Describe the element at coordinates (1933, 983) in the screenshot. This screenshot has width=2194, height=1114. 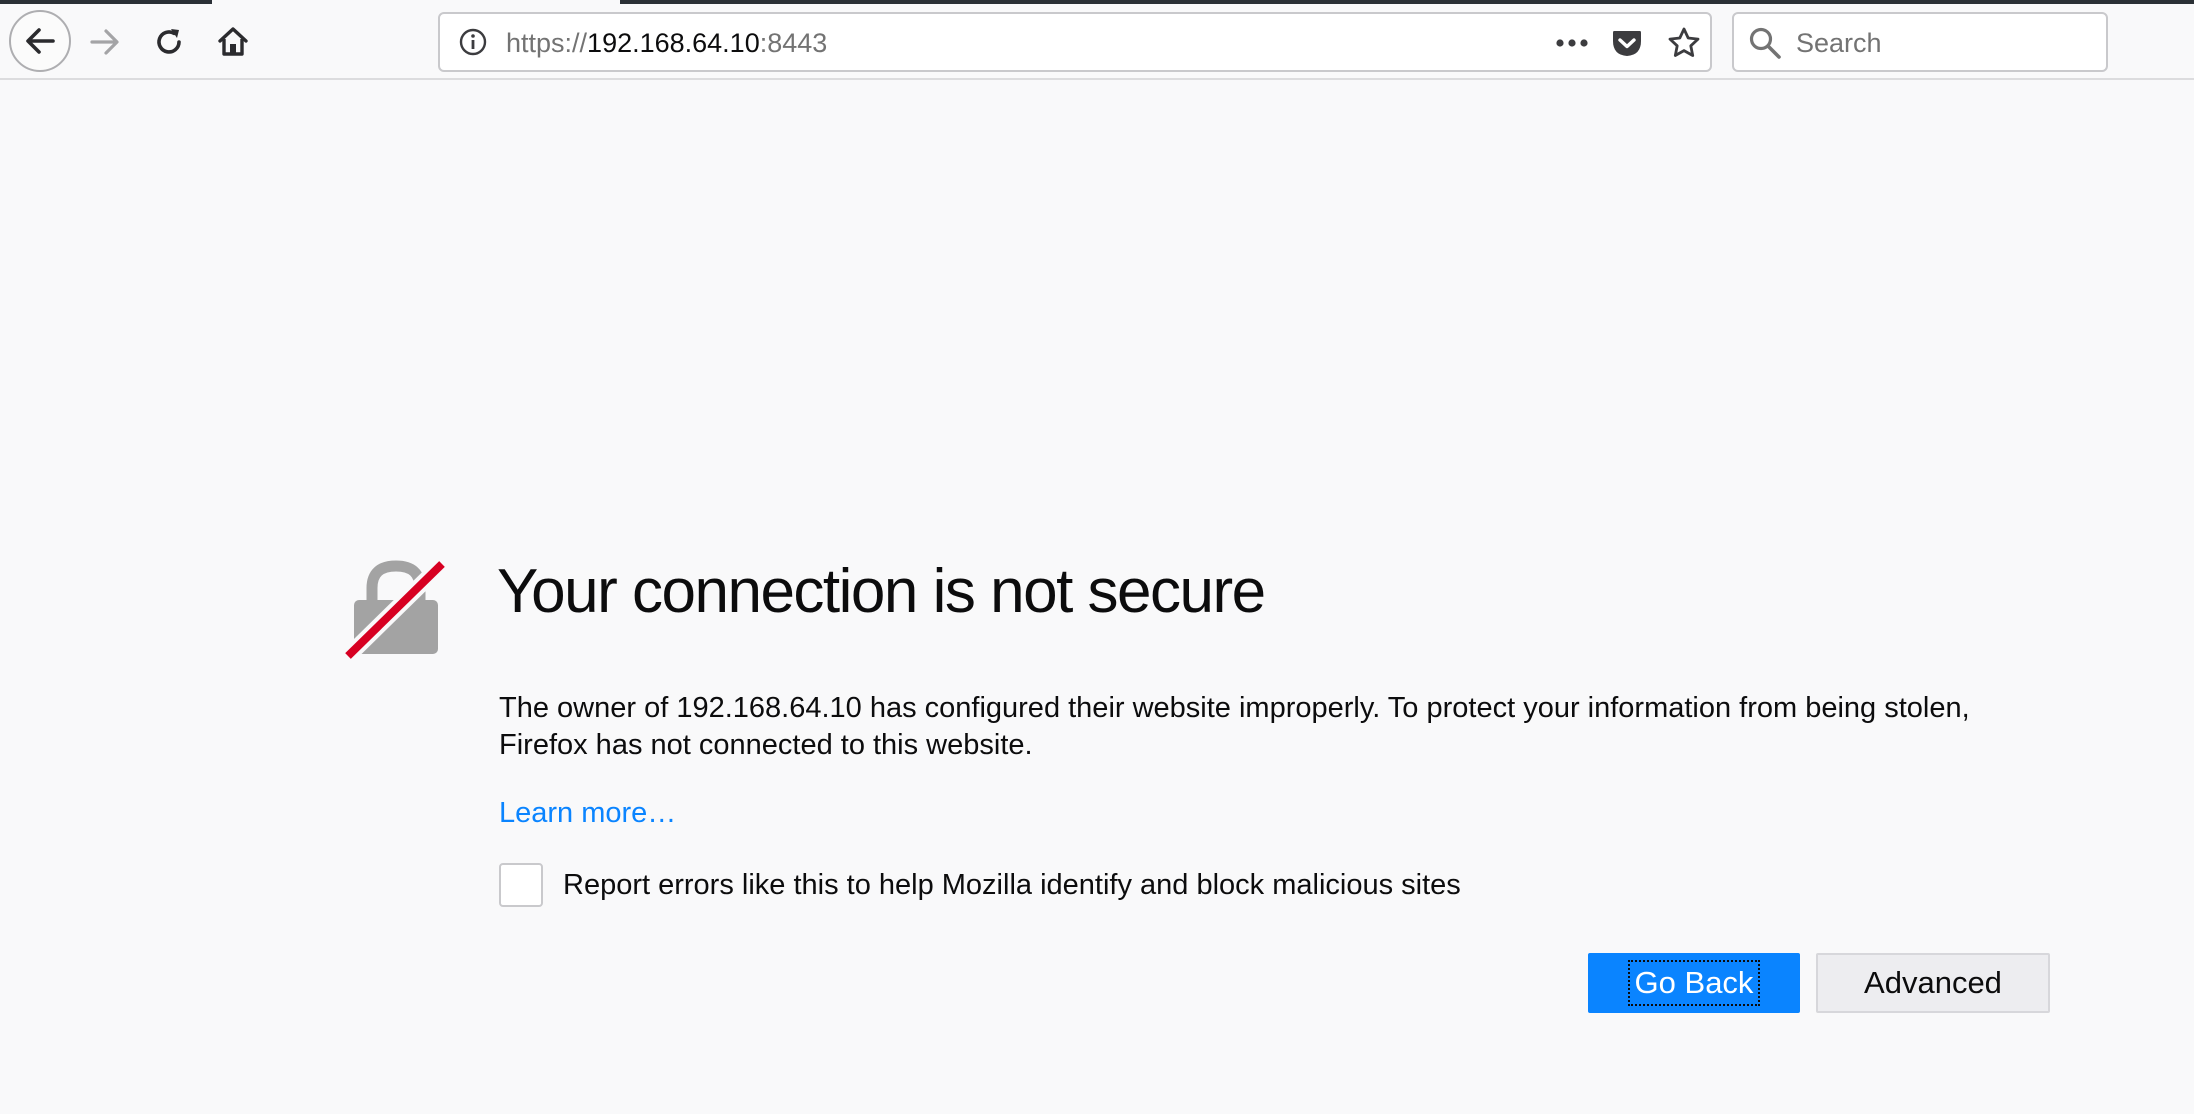
I see `advanced-button: Advanced` at that location.